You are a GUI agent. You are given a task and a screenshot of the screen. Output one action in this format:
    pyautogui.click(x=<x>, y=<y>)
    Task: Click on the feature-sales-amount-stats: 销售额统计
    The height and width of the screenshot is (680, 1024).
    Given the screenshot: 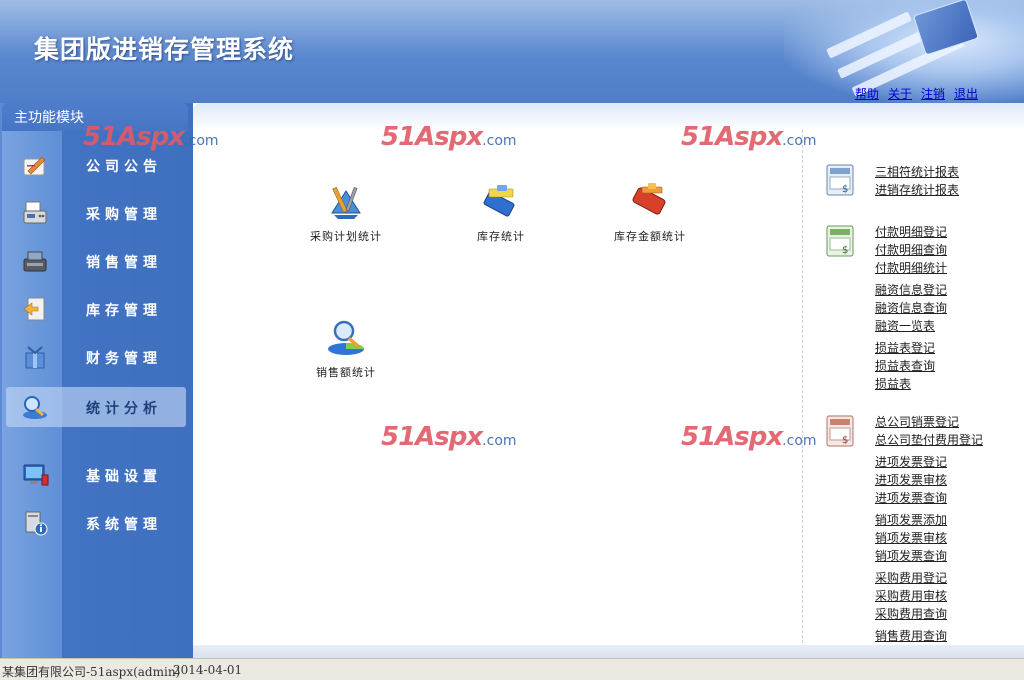 What is the action you would take?
    pyautogui.click(x=346, y=348)
    